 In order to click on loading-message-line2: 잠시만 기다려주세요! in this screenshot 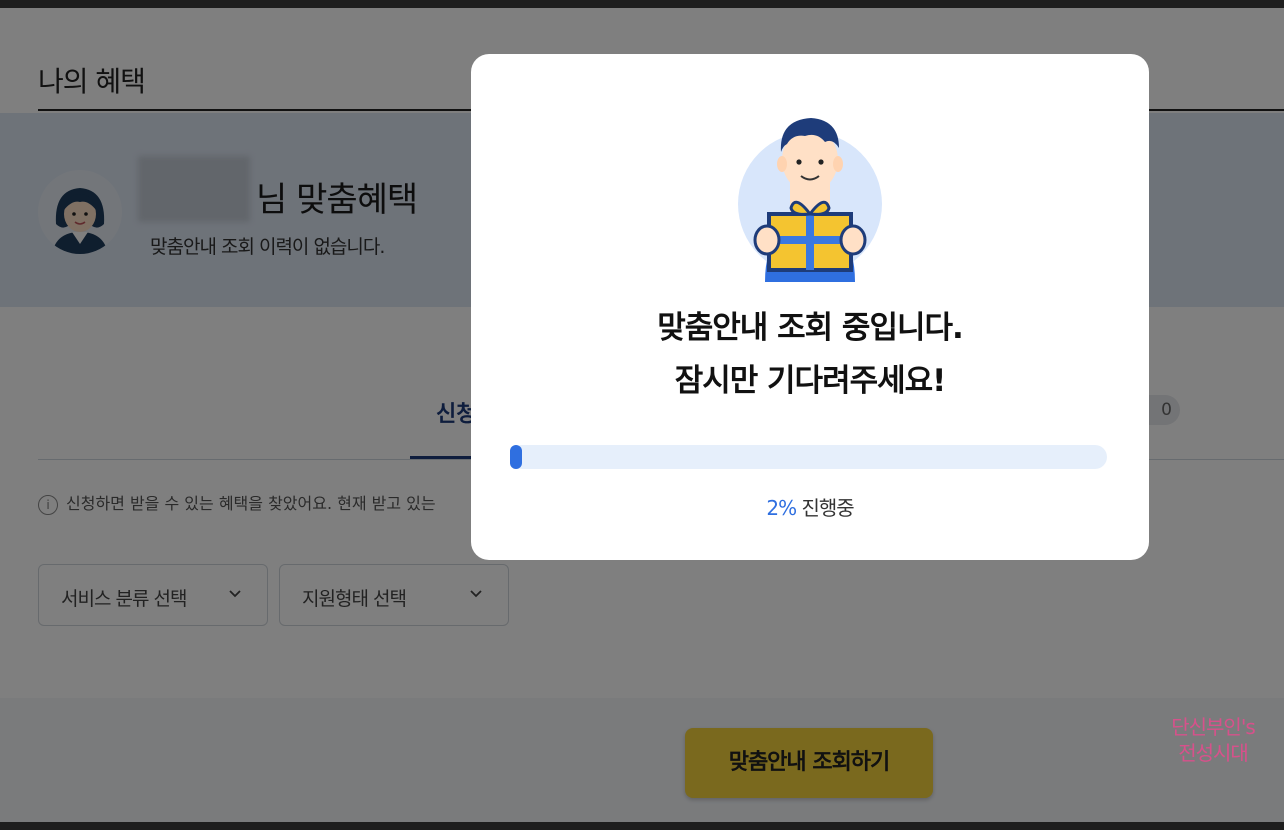, I will do `click(810, 381)`.